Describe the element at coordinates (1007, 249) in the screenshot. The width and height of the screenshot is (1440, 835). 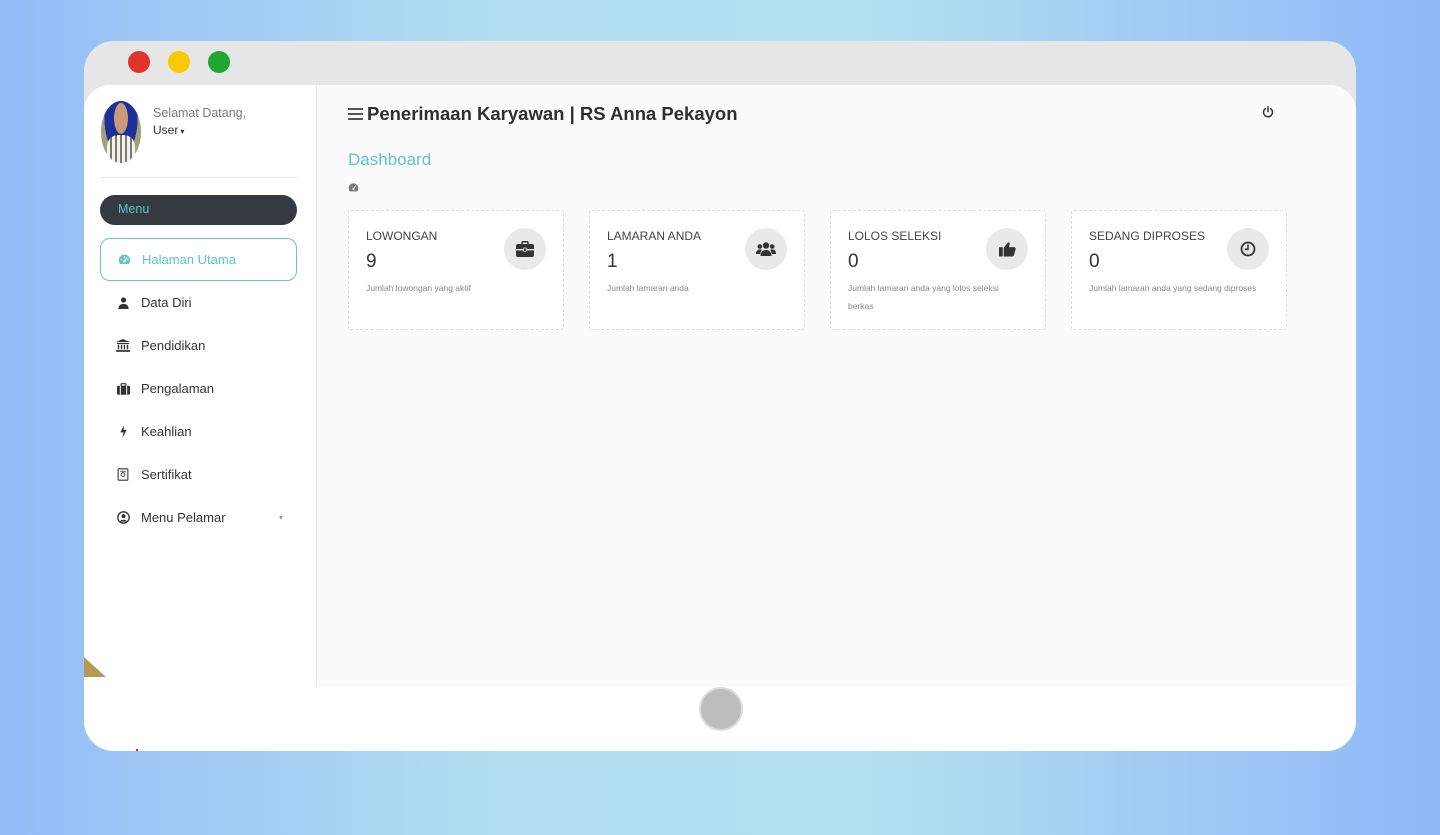
I see `thumbs-up-icon` at that location.